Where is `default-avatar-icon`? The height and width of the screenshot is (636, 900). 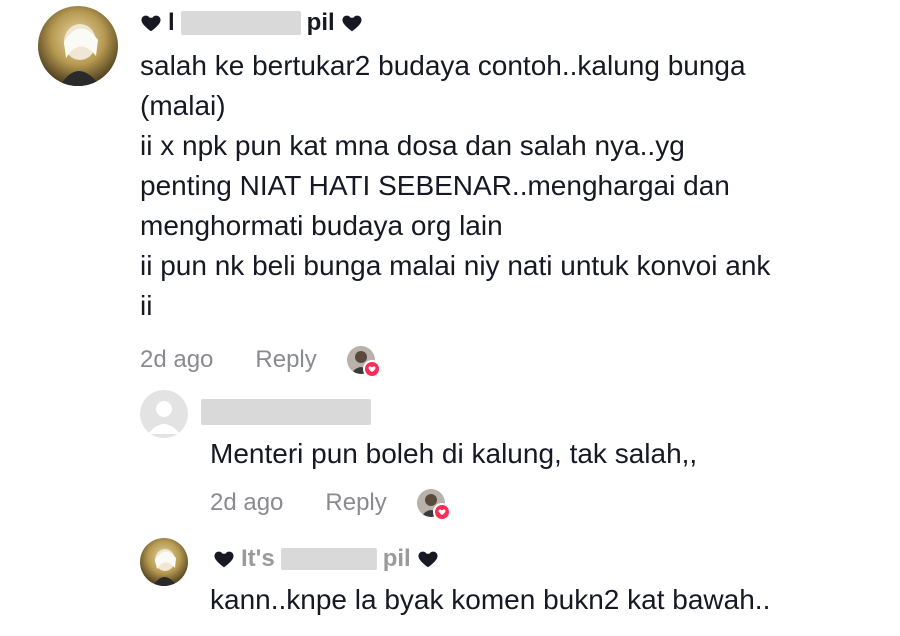 default-avatar-icon is located at coordinates (164, 414).